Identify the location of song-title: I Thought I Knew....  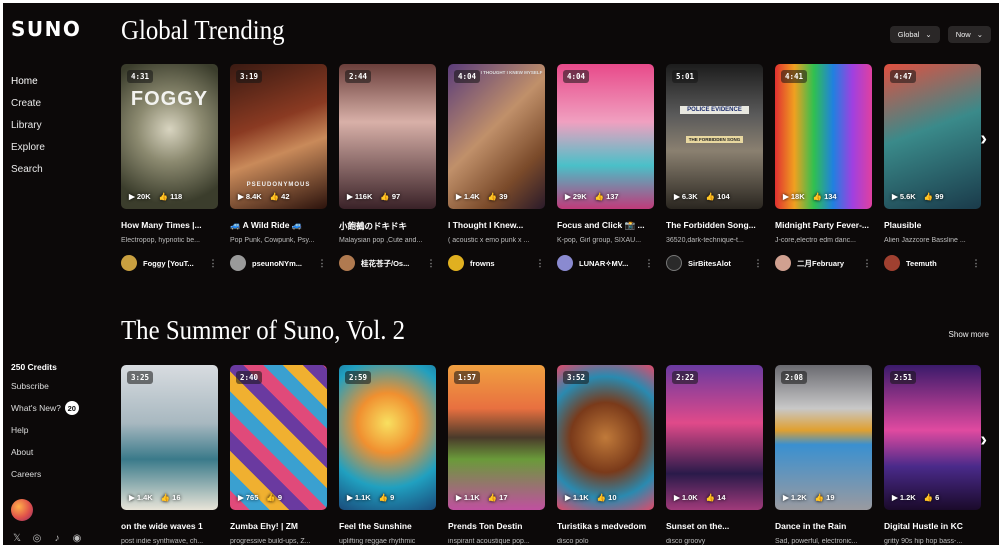
(495, 226).